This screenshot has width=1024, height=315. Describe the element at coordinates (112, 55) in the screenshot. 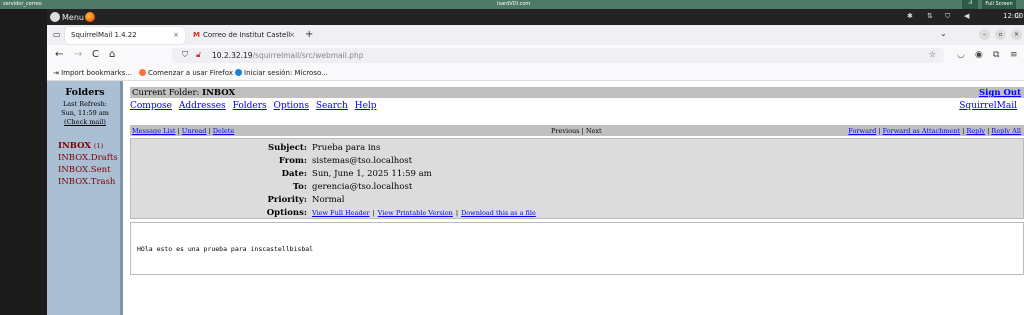

I see `home-button: ⌂` at that location.